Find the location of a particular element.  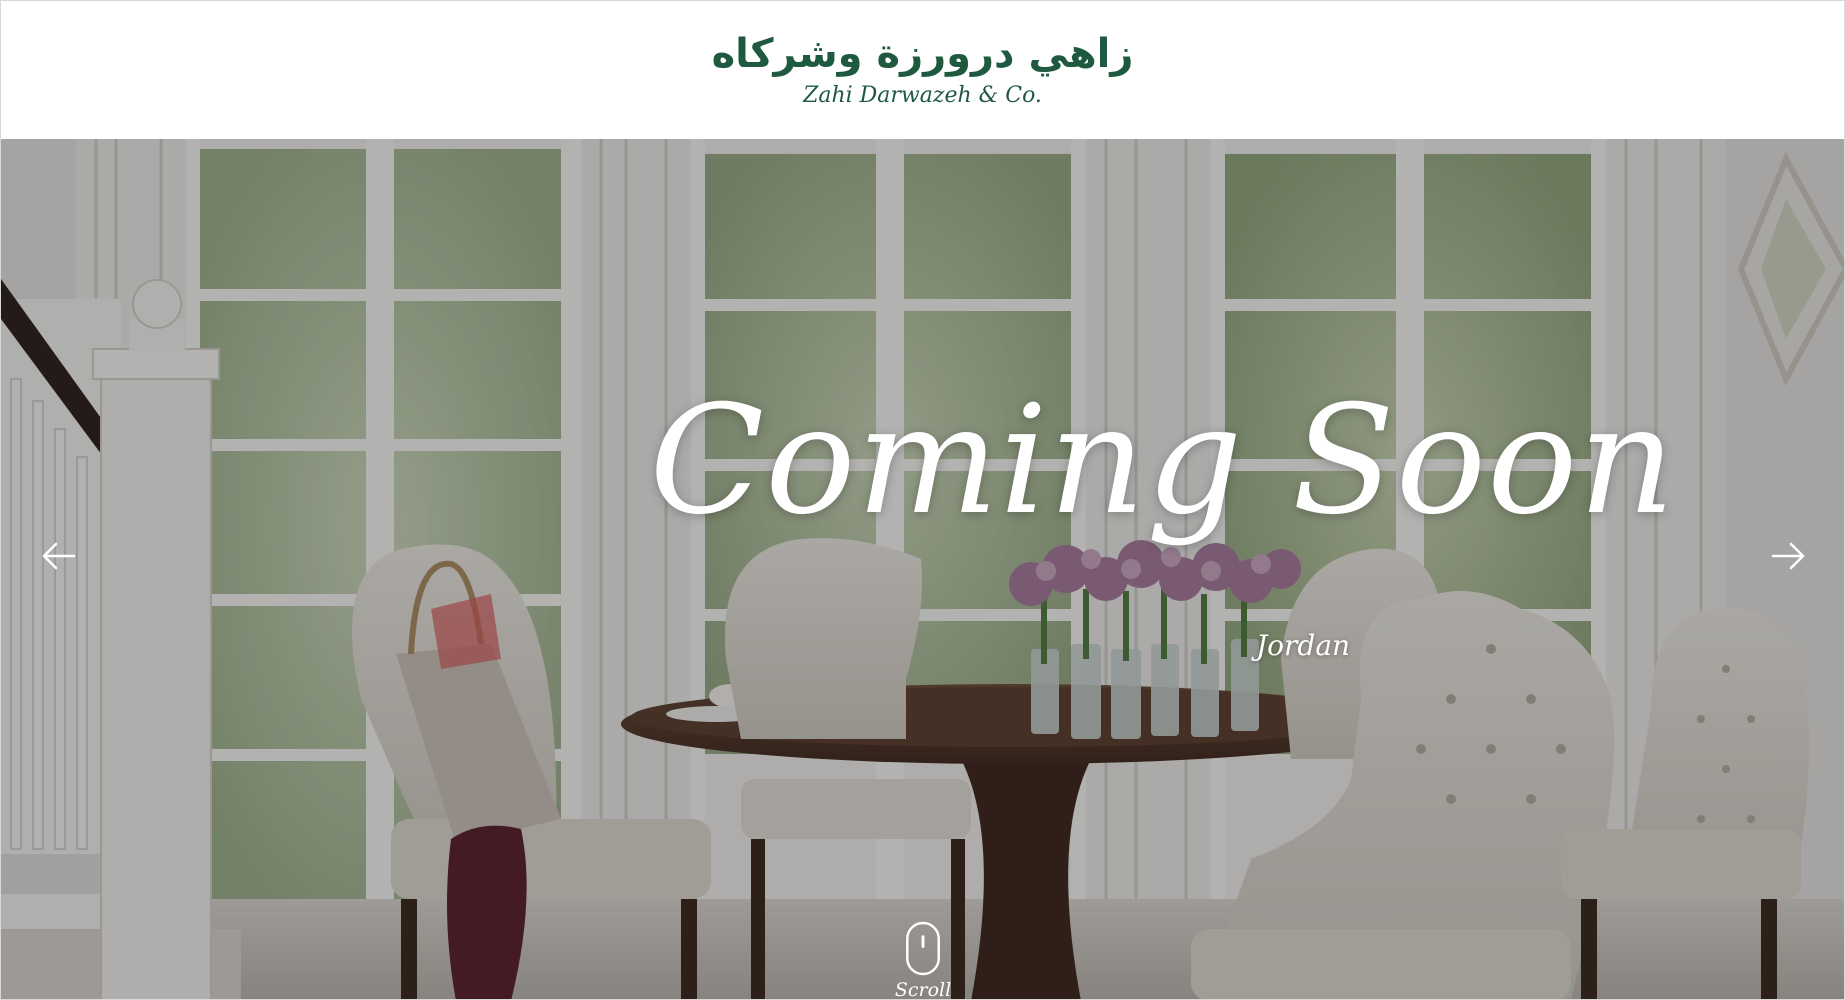

arrow-left-icon is located at coordinates (59, 556).